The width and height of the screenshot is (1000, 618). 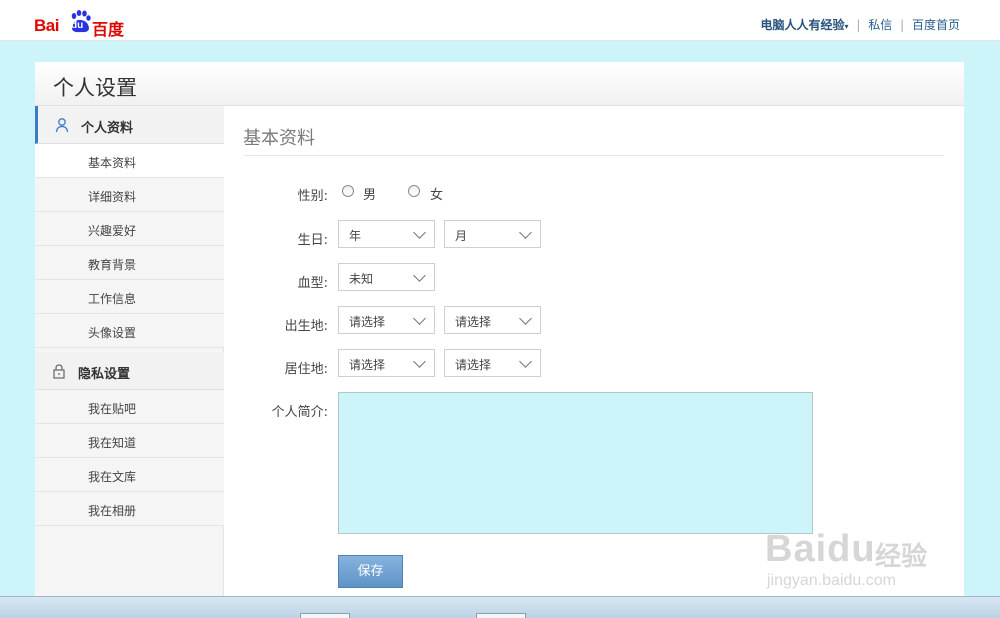 What do you see at coordinates (348, 191) in the screenshot?
I see `gender-male-radio` at bounding box center [348, 191].